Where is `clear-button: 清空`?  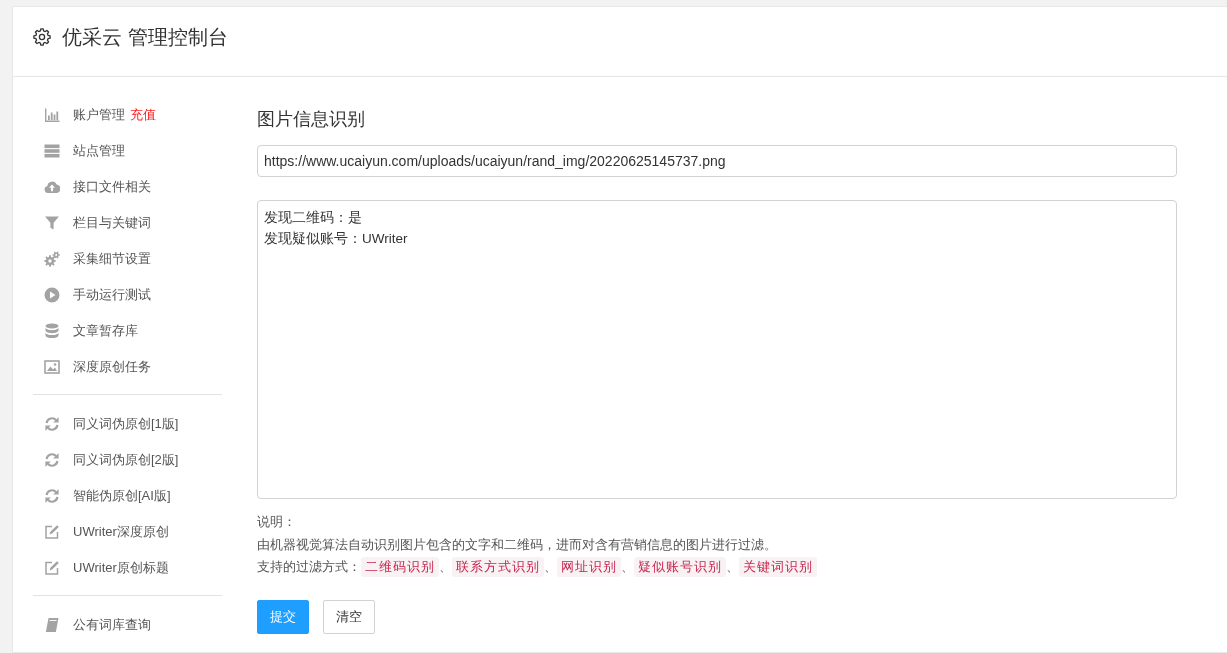 clear-button: 清空 is located at coordinates (349, 616).